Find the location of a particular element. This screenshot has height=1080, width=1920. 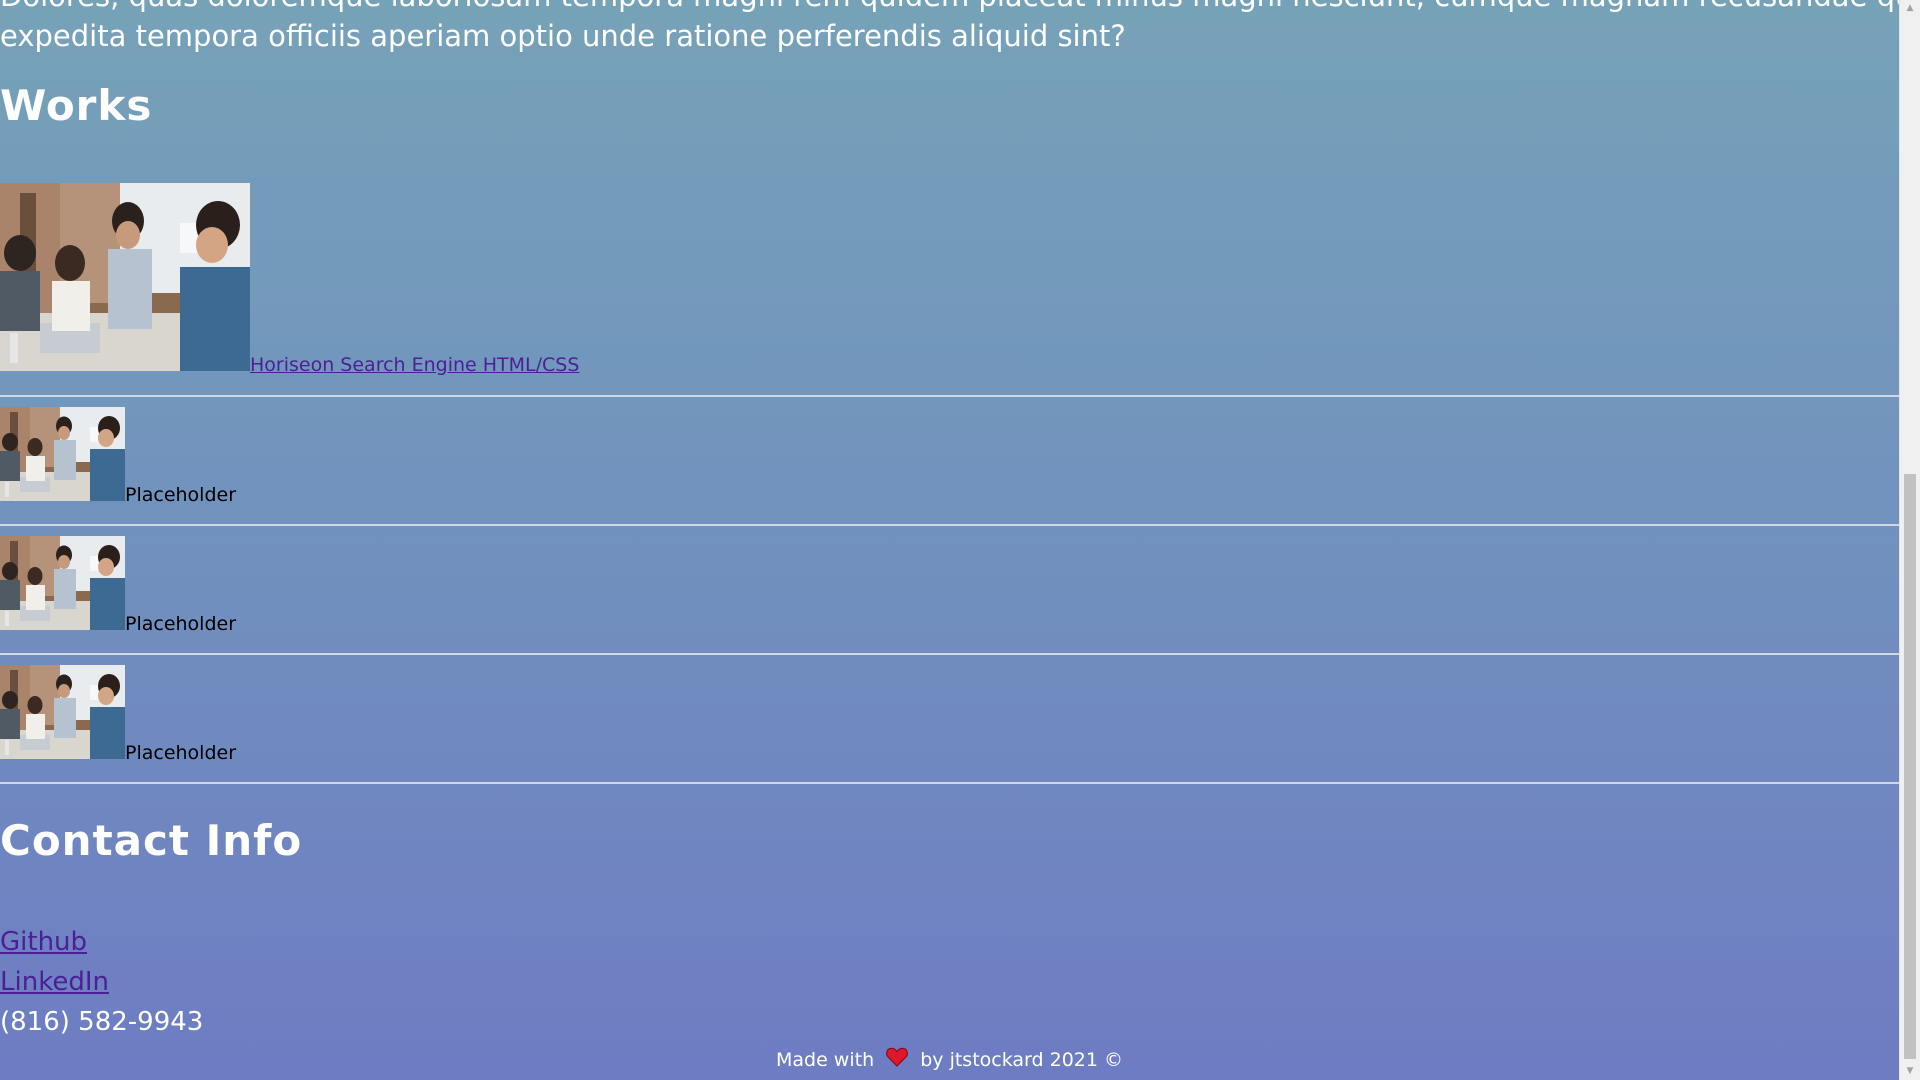

work-label-link: Horiseon Search Engine HTML/CSS is located at coordinates (414, 365).